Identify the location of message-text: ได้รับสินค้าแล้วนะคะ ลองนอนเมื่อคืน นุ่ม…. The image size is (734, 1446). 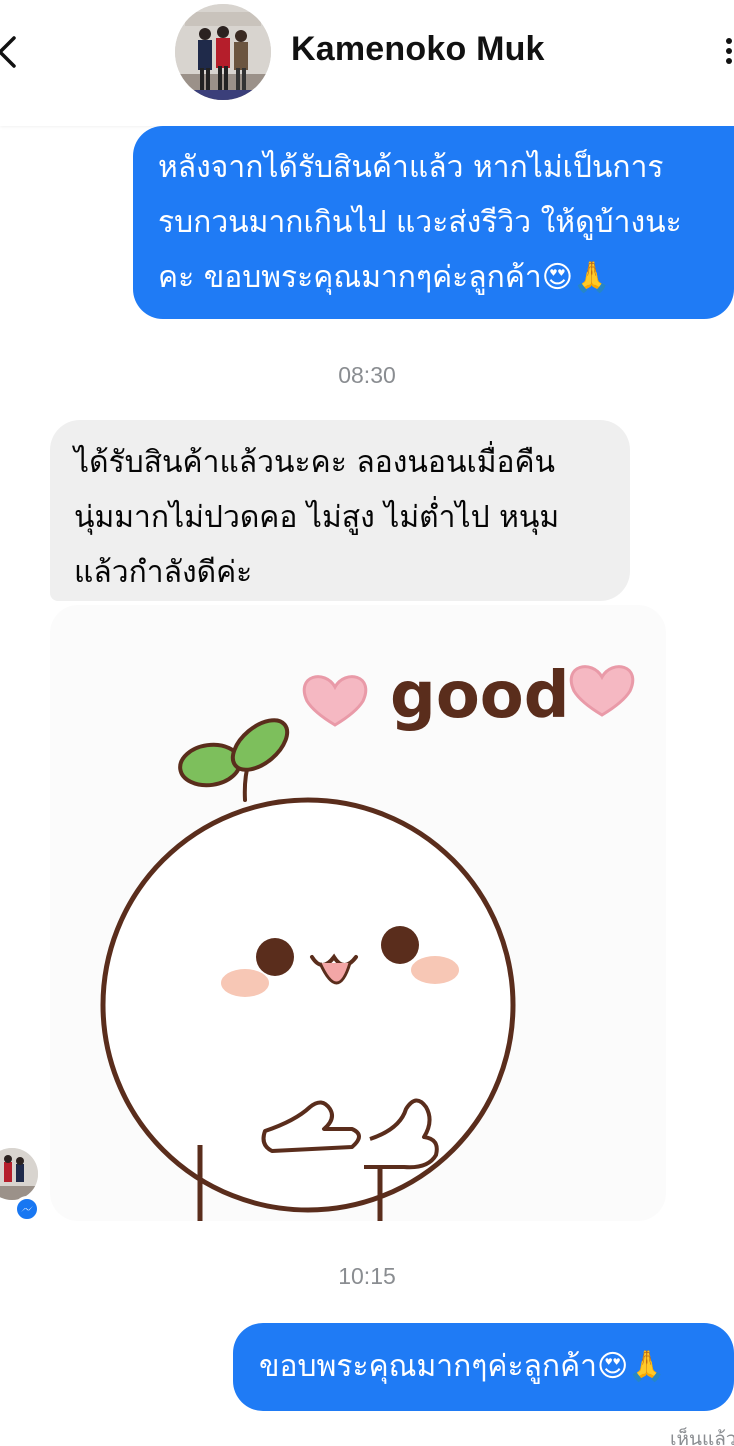
(317, 517).